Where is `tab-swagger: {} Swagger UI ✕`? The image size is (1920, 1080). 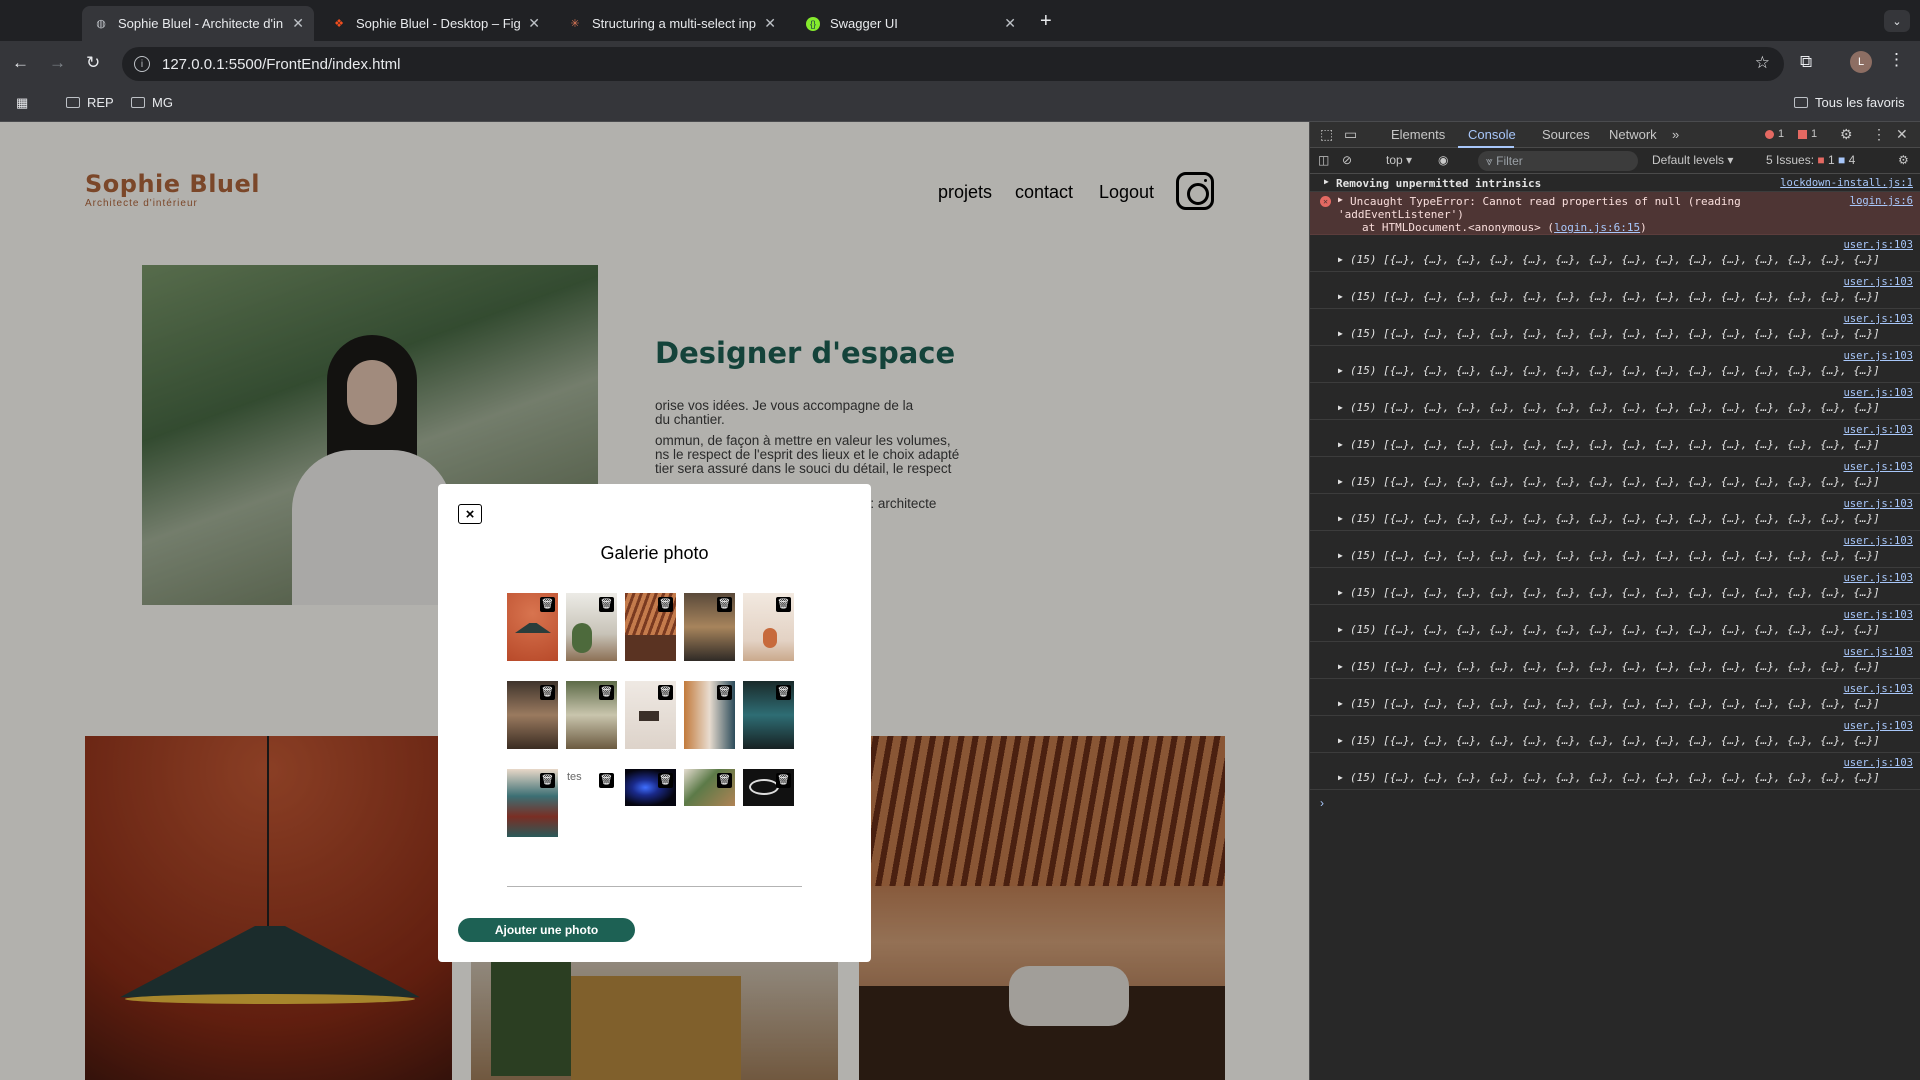 tab-swagger: {} Swagger UI ✕ is located at coordinates (910, 23).